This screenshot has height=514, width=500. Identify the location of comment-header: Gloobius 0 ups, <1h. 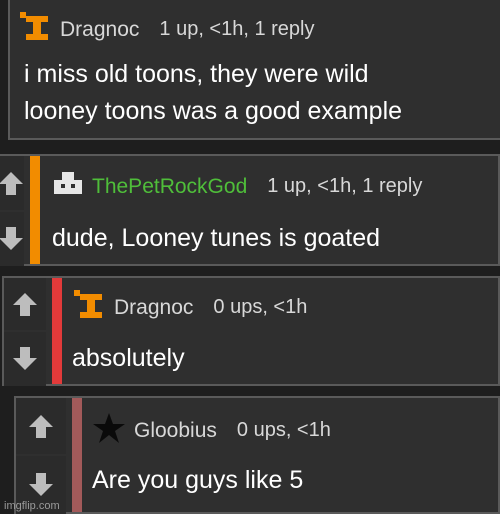
(211, 430).